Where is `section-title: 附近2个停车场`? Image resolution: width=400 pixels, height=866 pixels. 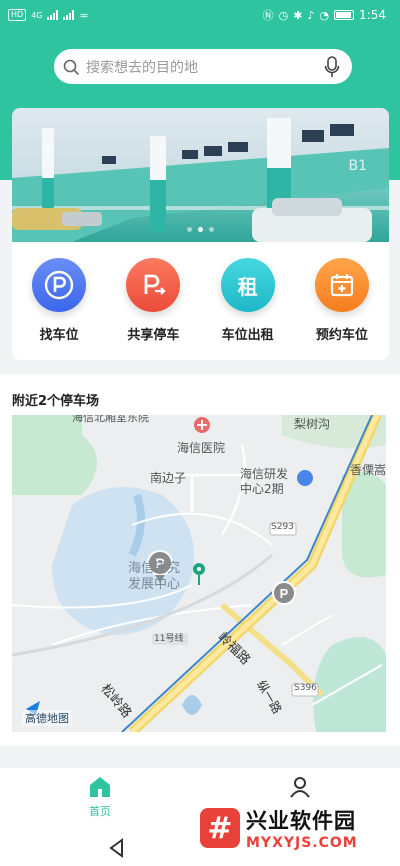
section-title: 附近2个停车场 is located at coordinates (56, 401).